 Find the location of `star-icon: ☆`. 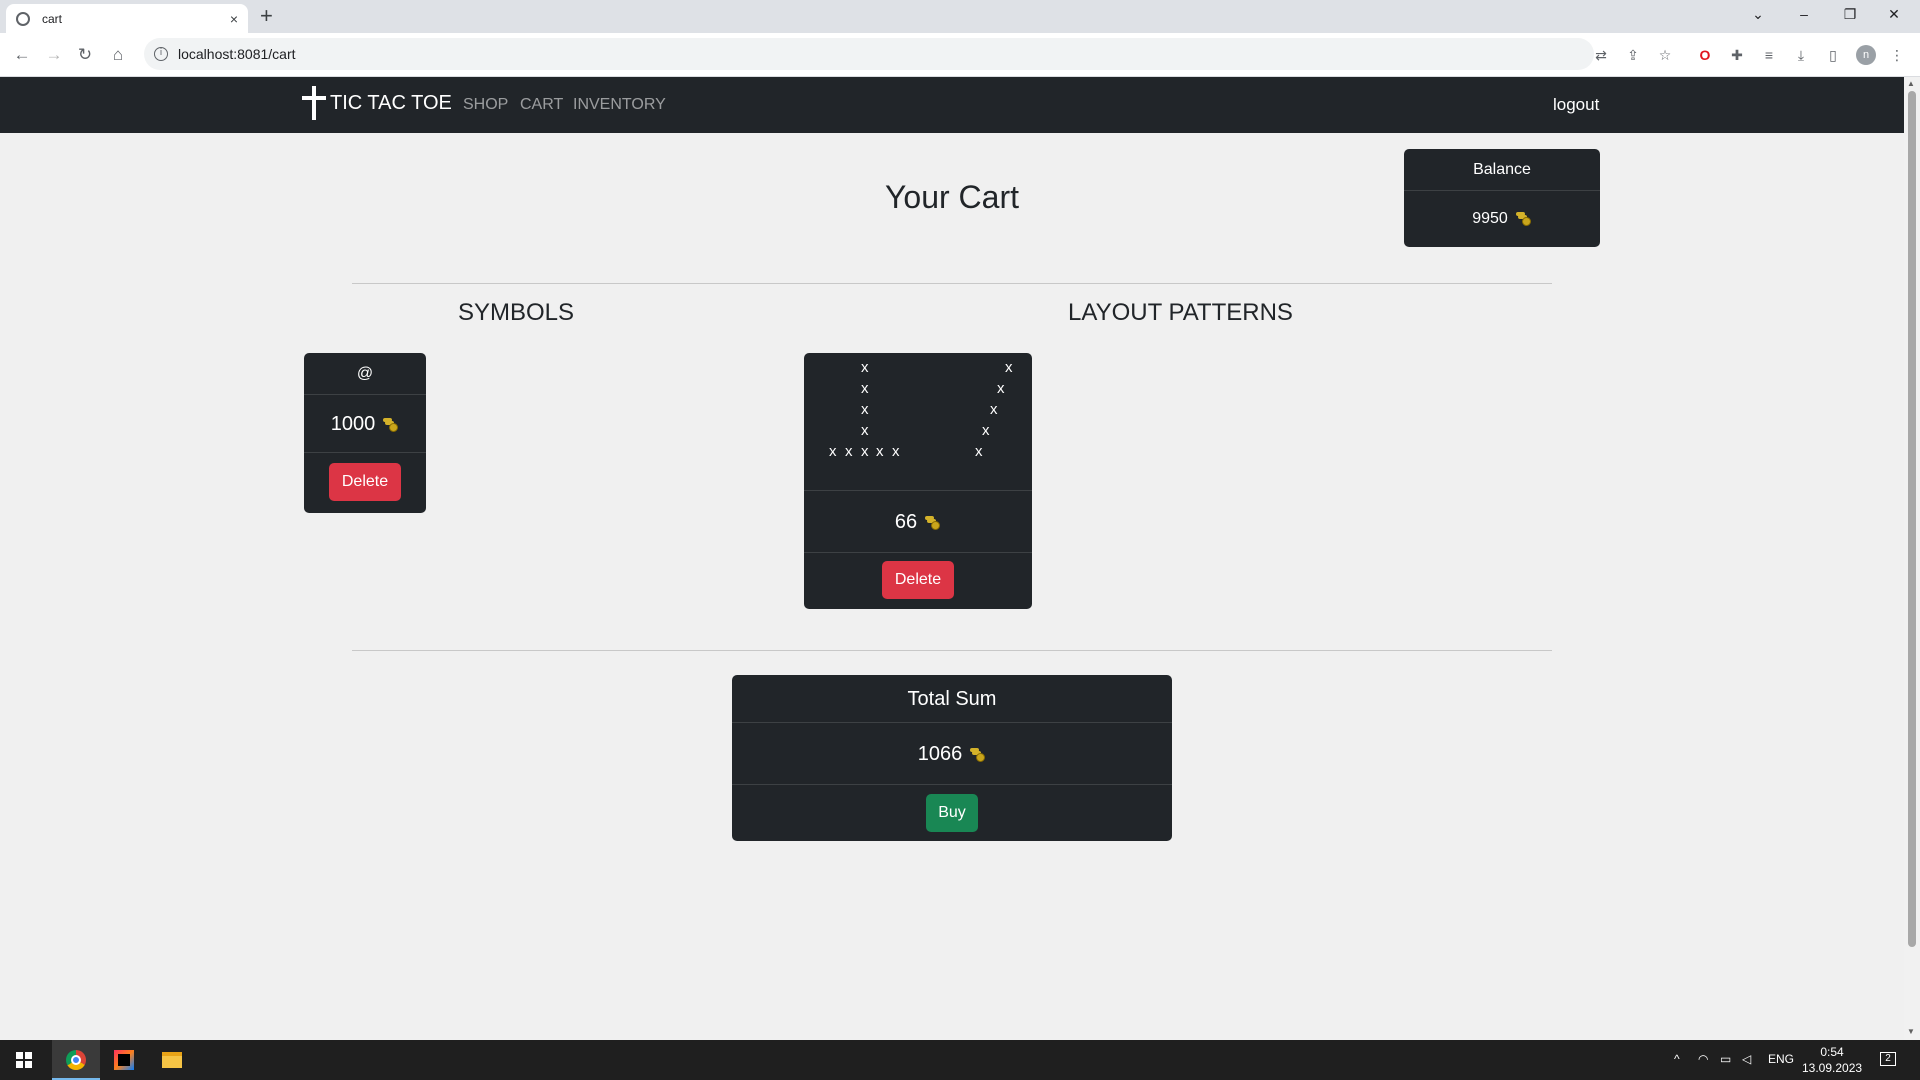

star-icon: ☆ is located at coordinates (1665, 55).